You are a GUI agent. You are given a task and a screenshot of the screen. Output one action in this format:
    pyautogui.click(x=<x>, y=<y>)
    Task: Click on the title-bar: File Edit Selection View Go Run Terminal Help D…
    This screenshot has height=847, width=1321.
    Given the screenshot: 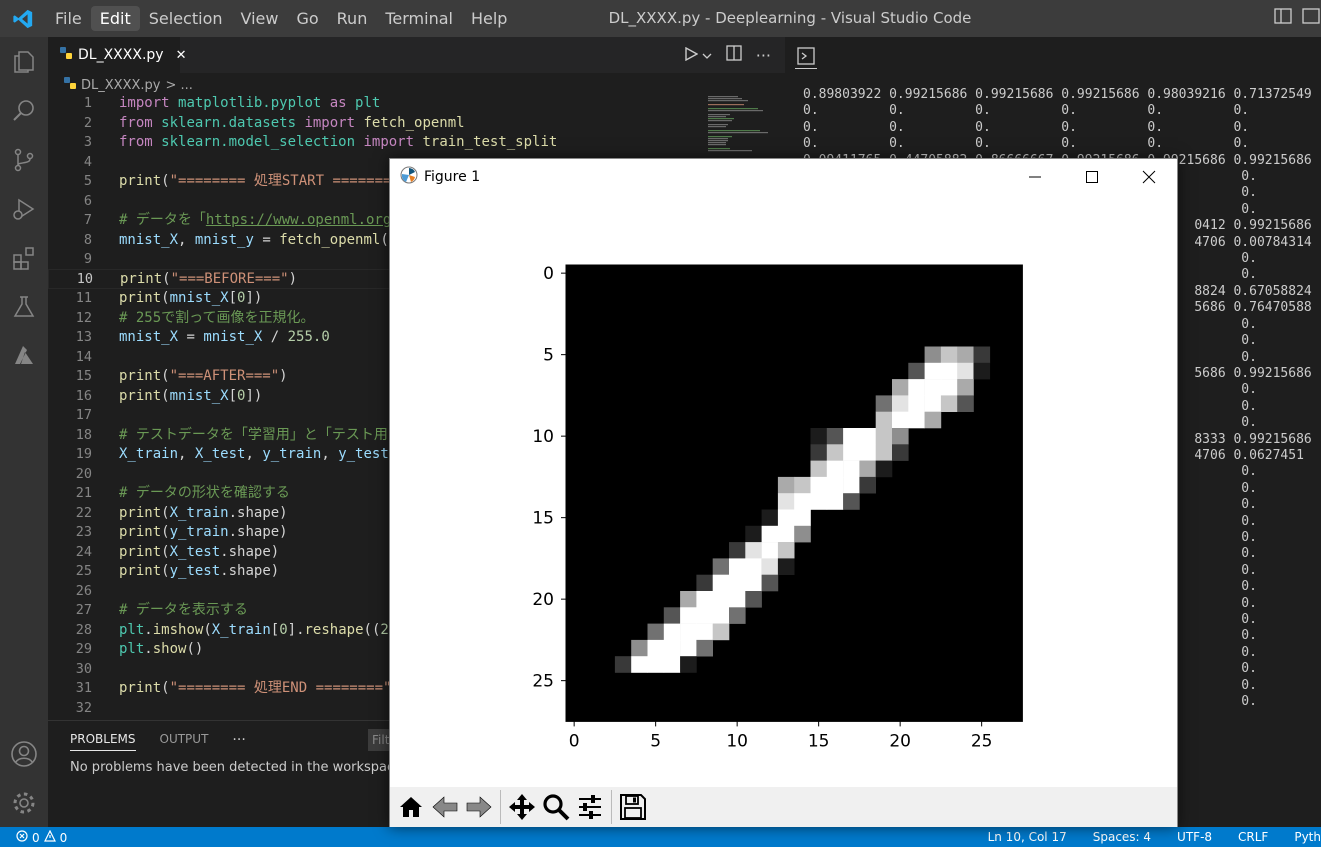 What is the action you would take?
    pyautogui.click(x=660, y=18)
    